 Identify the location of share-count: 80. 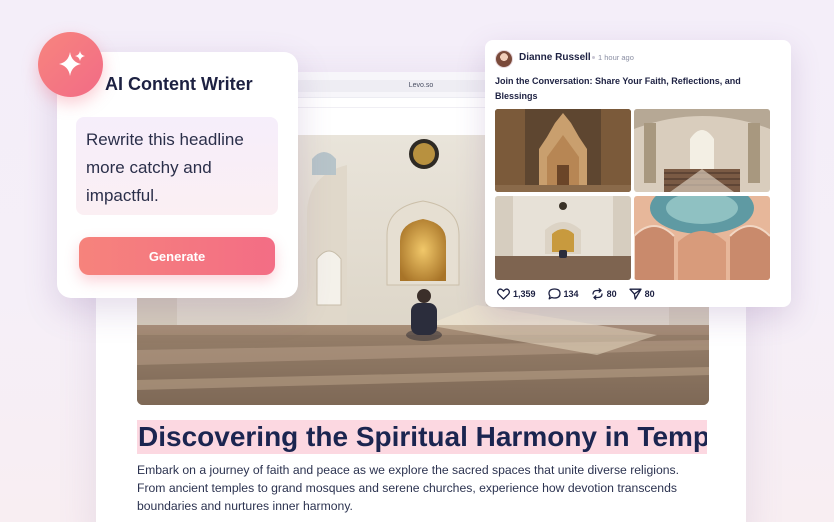
(649, 294).